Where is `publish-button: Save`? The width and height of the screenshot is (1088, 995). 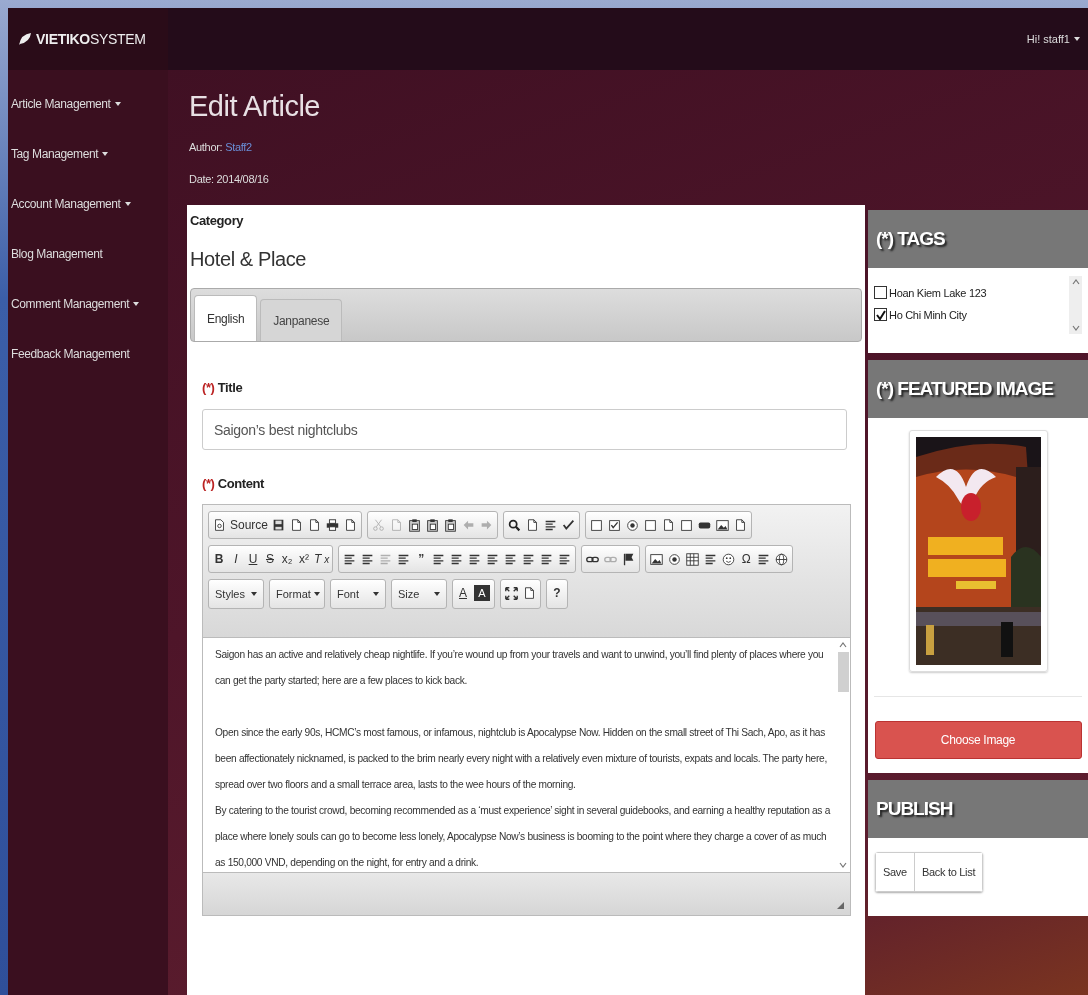 publish-button: Save is located at coordinates (895, 872).